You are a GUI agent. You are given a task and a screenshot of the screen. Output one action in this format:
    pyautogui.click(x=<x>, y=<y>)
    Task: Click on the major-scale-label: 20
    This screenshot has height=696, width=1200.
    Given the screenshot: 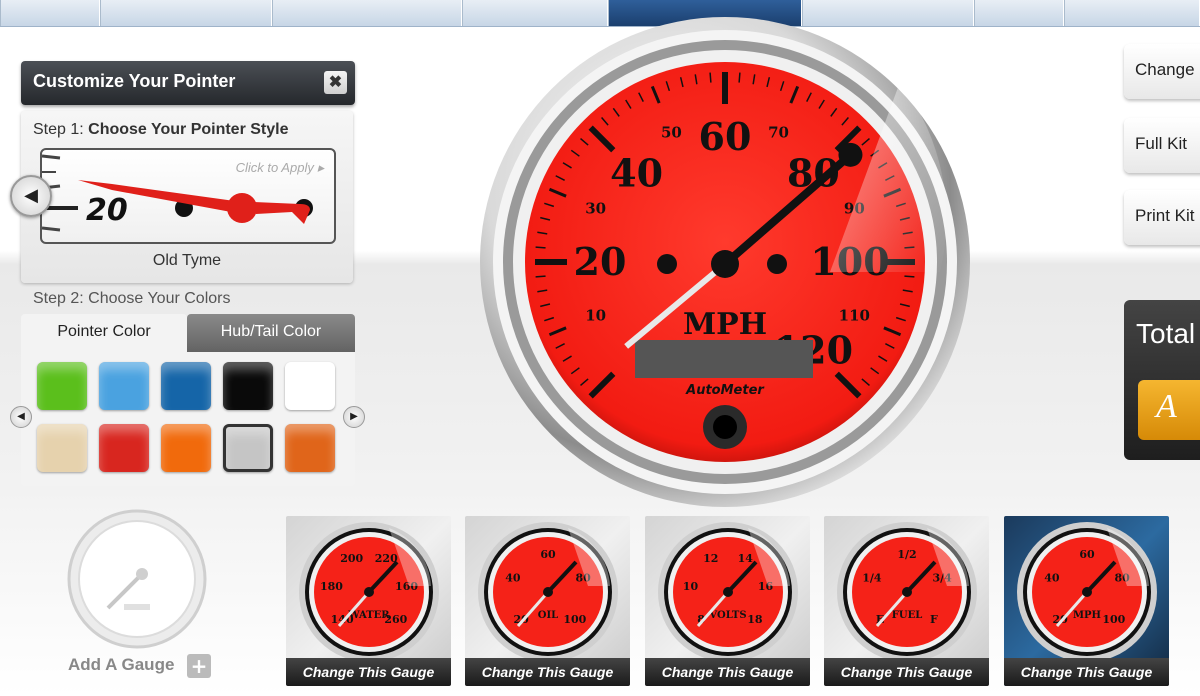 What is the action you would take?
    pyautogui.click(x=600, y=261)
    